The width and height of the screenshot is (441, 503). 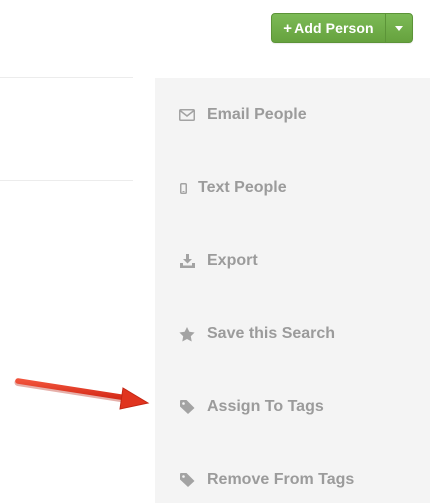 What do you see at coordinates (265, 406) in the screenshot?
I see `assign-to-tags-label: Assign To Tags` at bounding box center [265, 406].